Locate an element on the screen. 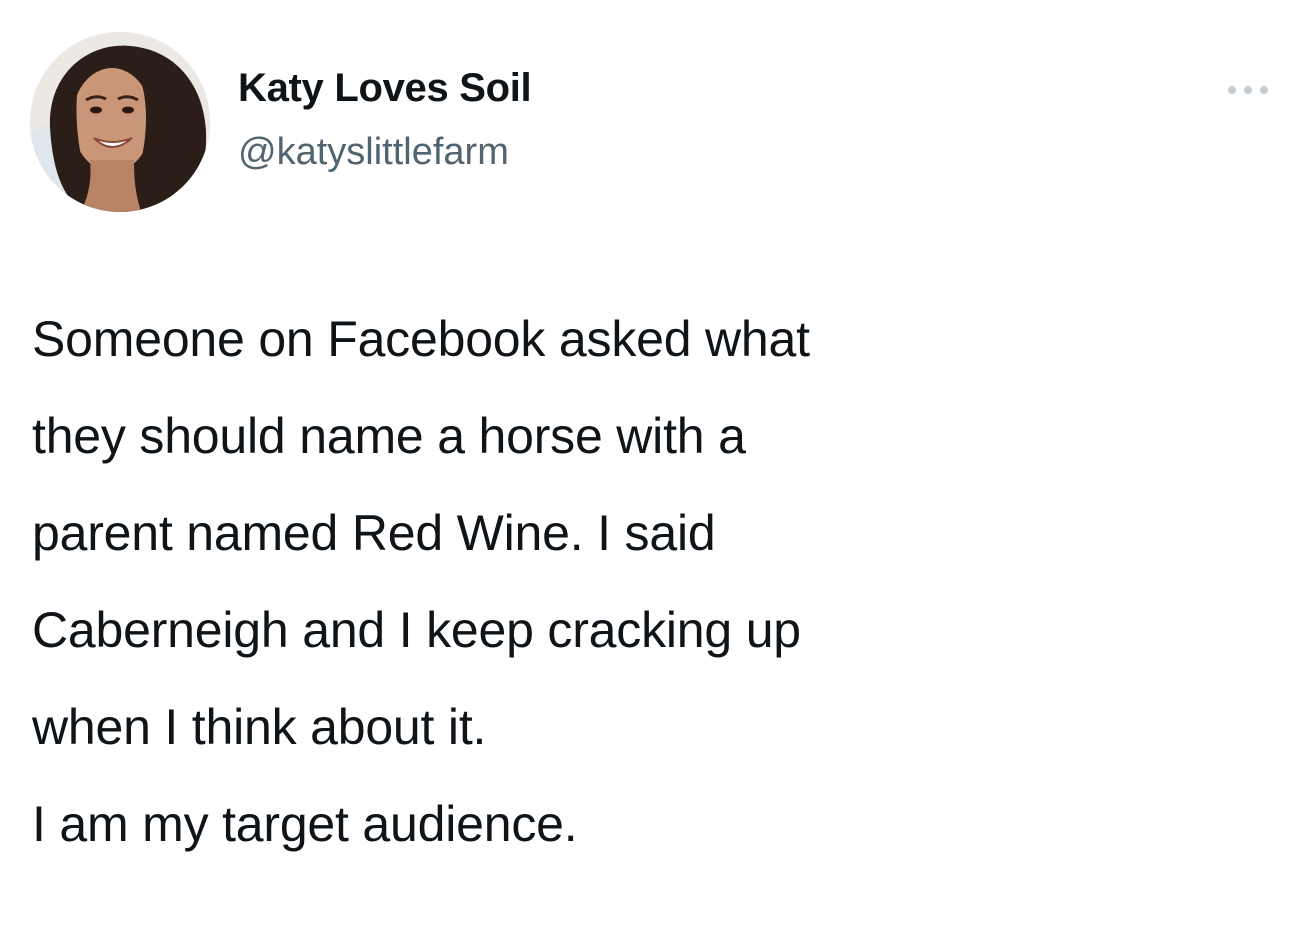 This screenshot has width=1300, height=927. tweet-text-line: I am my target audience. is located at coordinates (305, 824).